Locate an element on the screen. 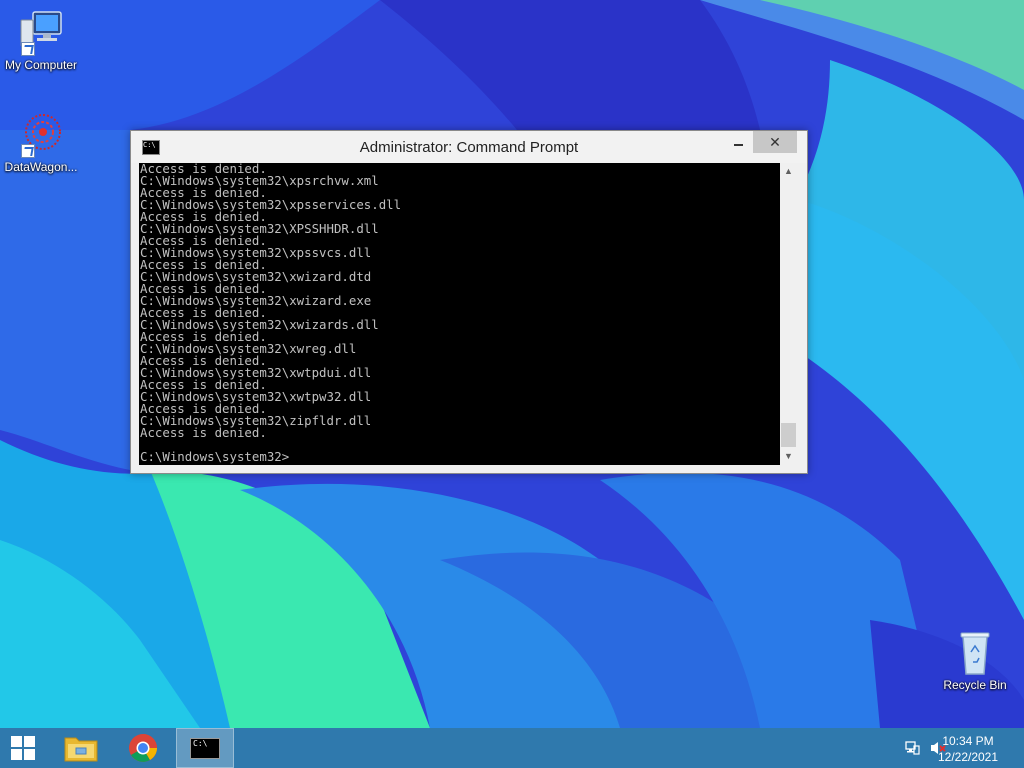 The height and width of the screenshot is (768, 1024). desktop-icon-label: Recycle Bin is located at coordinates (975, 685).